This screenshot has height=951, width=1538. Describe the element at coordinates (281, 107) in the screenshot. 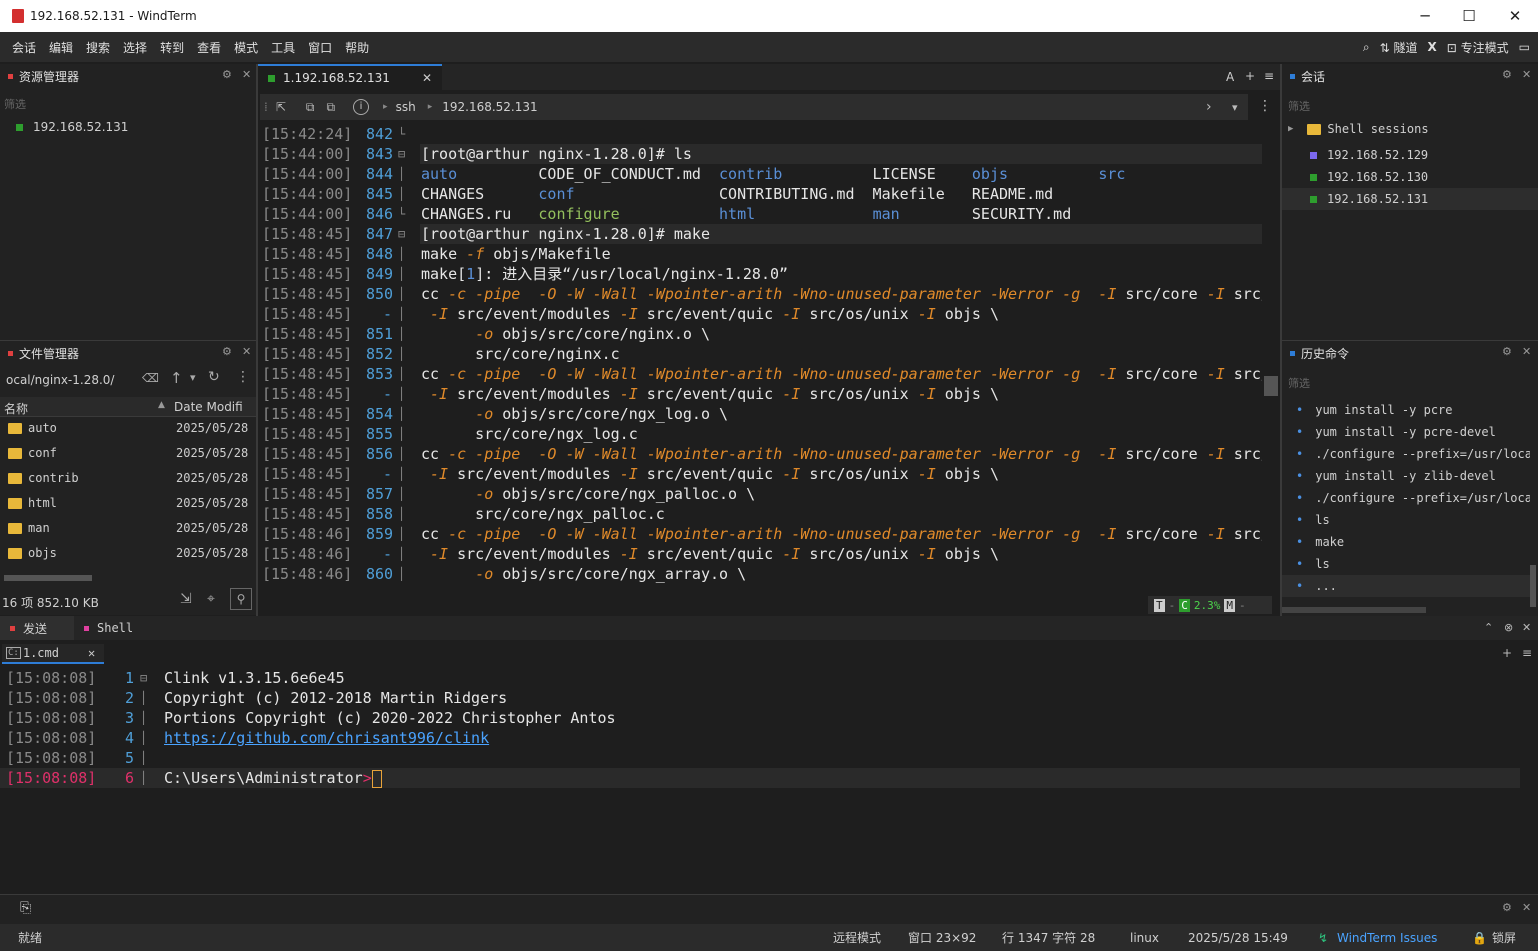

I see `new-session-icon: ⇱` at that location.